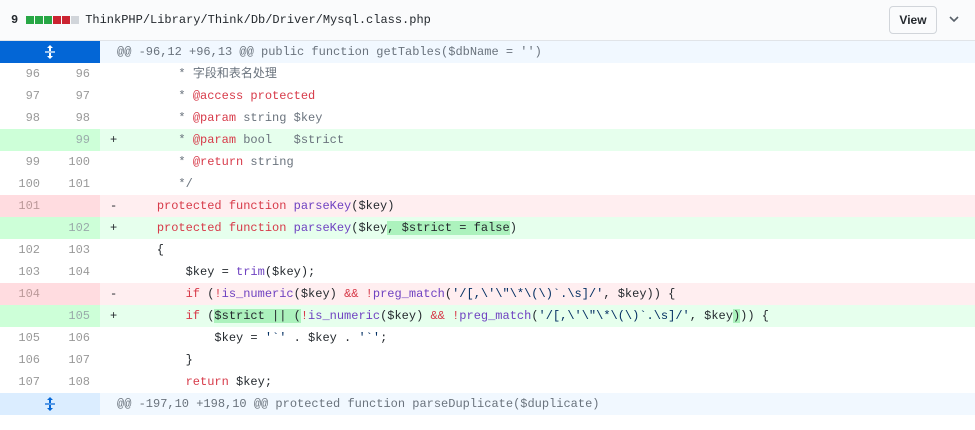 The image size is (975, 430). I want to click on old-line-number: 101, so click(25, 206).